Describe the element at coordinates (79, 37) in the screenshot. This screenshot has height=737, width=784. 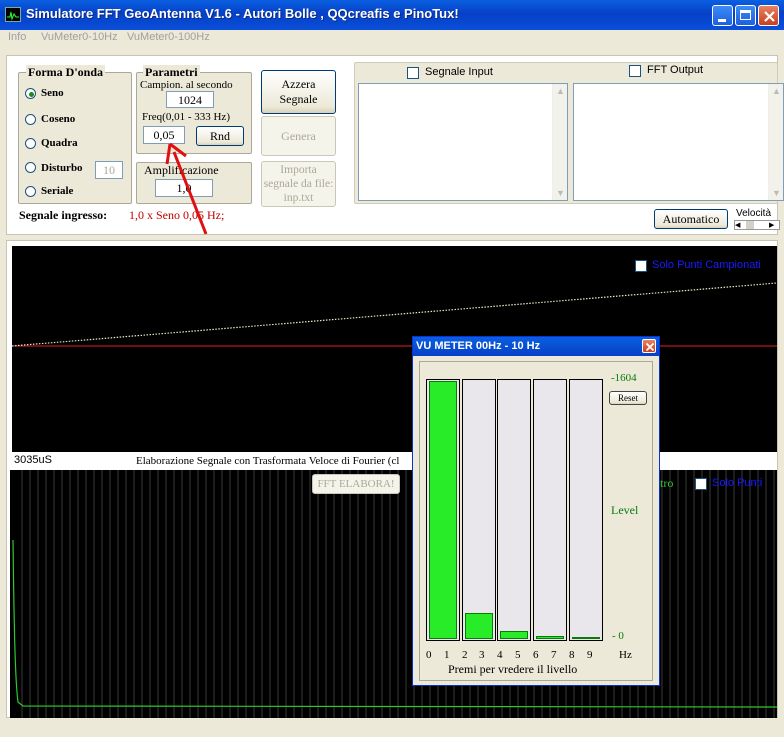
I see `menu-vumeter-10: VuMeter0-10Hz` at that location.